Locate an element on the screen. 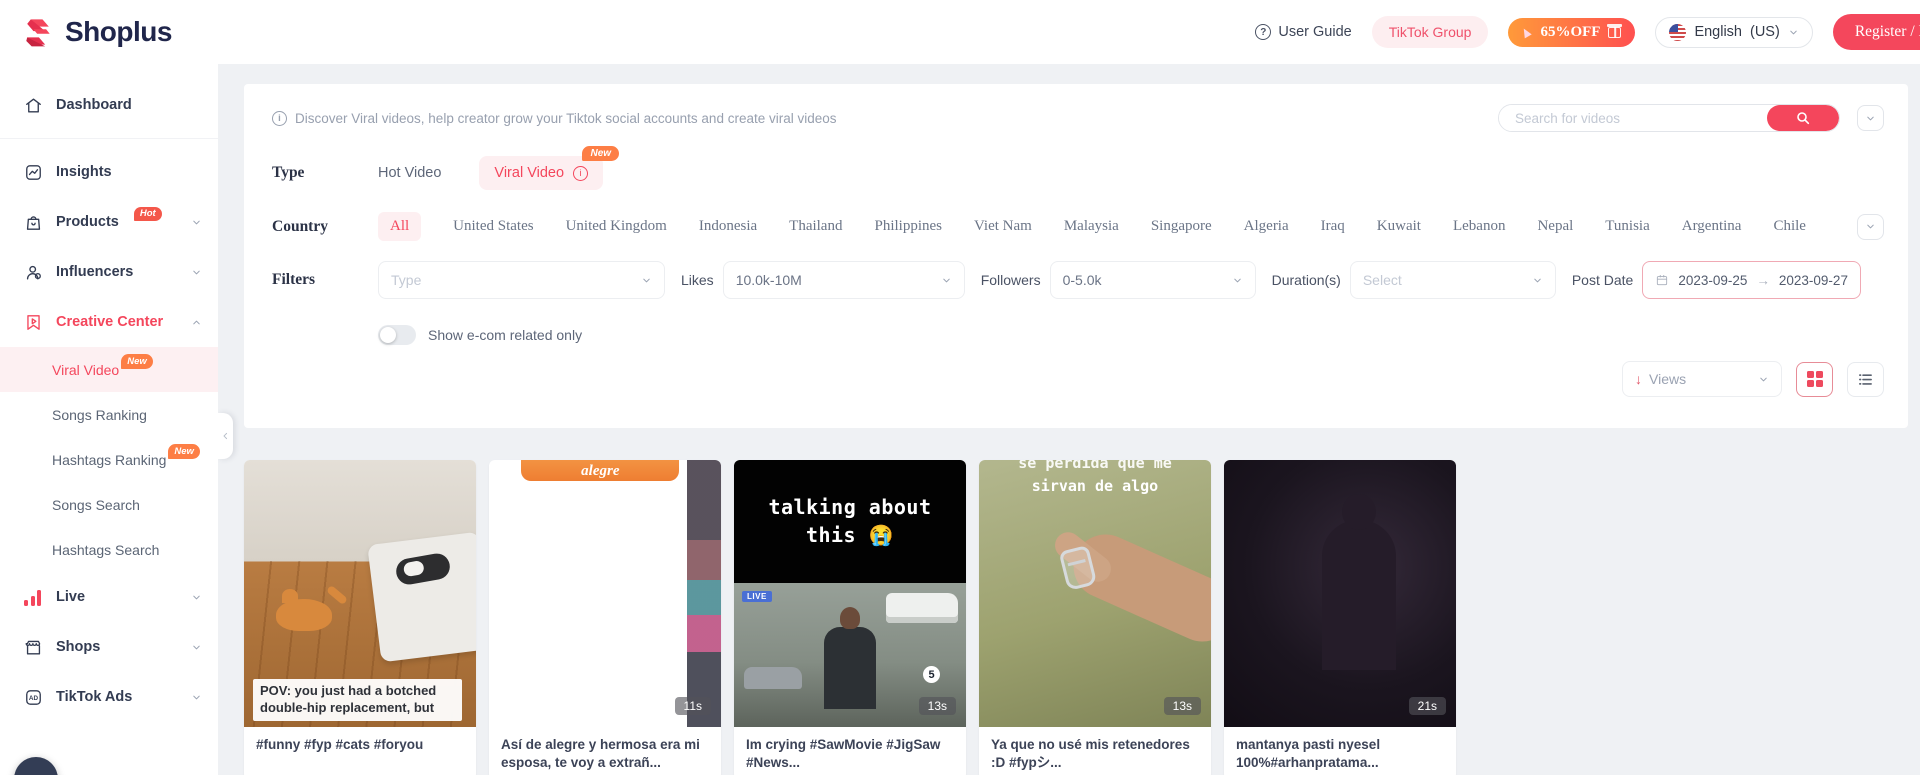  type-select-placeholder: Type is located at coordinates (406, 280).